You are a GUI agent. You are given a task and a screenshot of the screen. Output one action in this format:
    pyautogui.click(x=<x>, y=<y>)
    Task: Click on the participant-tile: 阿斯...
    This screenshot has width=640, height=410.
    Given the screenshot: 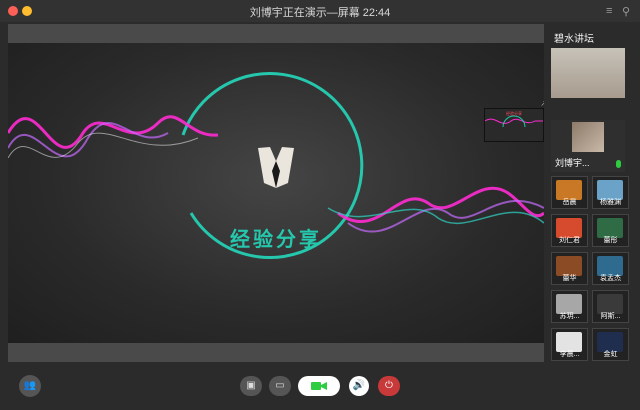 What is the action you would take?
    pyautogui.click(x=610, y=306)
    